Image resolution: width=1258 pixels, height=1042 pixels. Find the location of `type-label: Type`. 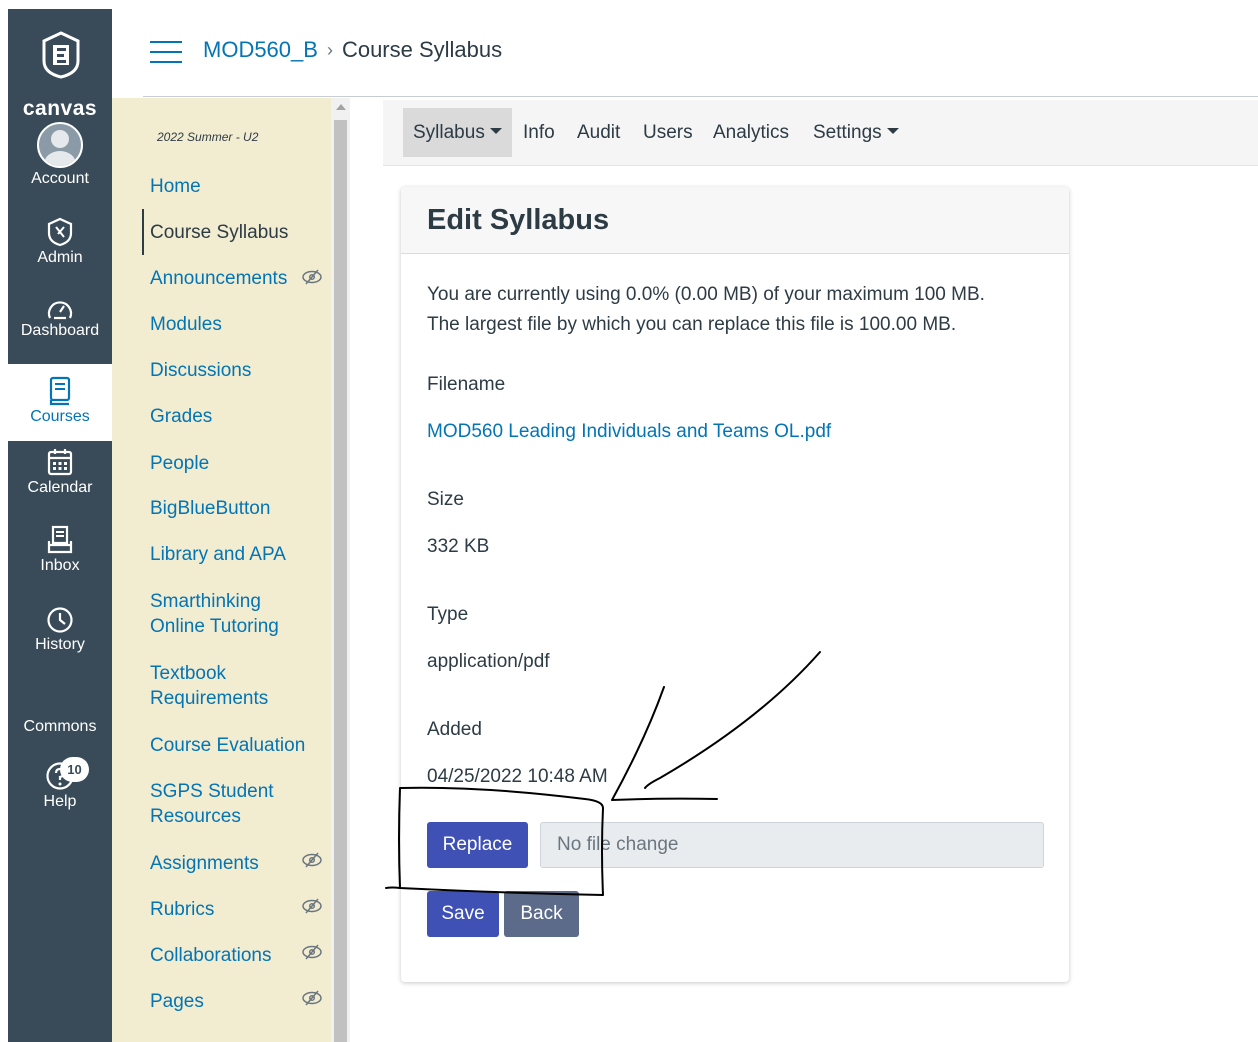

type-label: Type is located at coordinates (448, 614).